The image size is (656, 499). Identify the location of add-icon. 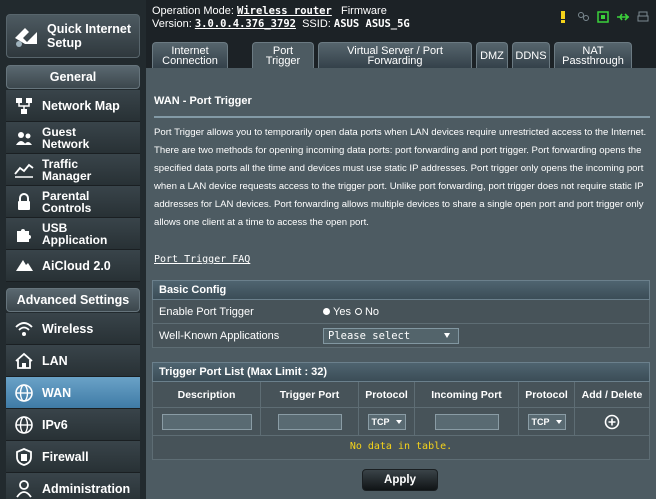
(612, 422).